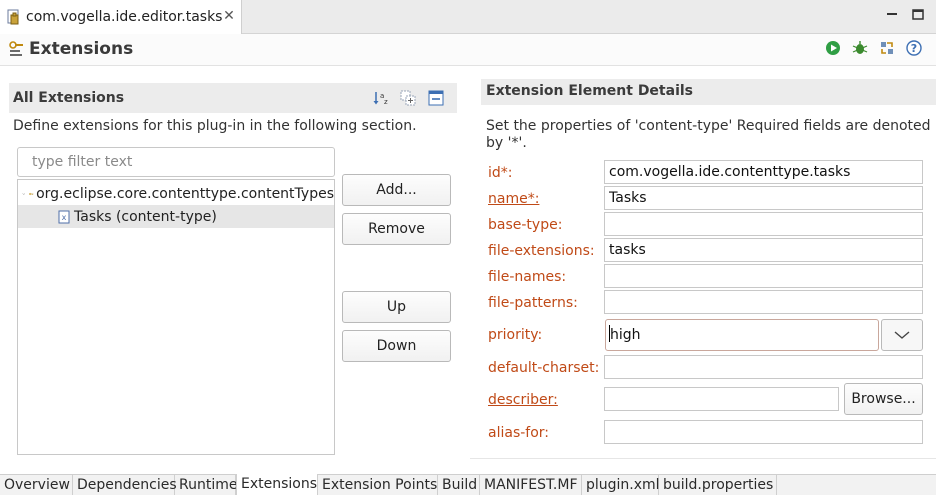  What do you see at coordinates (16, 48) in the screenshot?
I see `extensions-icon` at bounding box center [16, 48].